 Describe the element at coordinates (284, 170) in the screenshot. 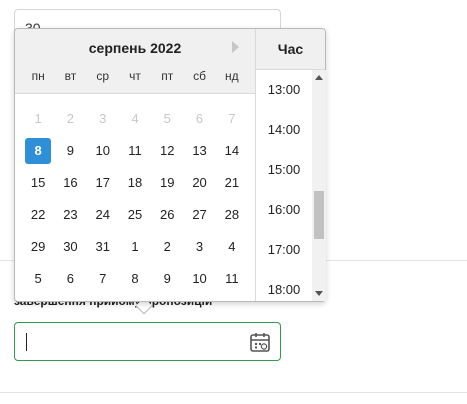

I see `time-option: 15:00` at that location.